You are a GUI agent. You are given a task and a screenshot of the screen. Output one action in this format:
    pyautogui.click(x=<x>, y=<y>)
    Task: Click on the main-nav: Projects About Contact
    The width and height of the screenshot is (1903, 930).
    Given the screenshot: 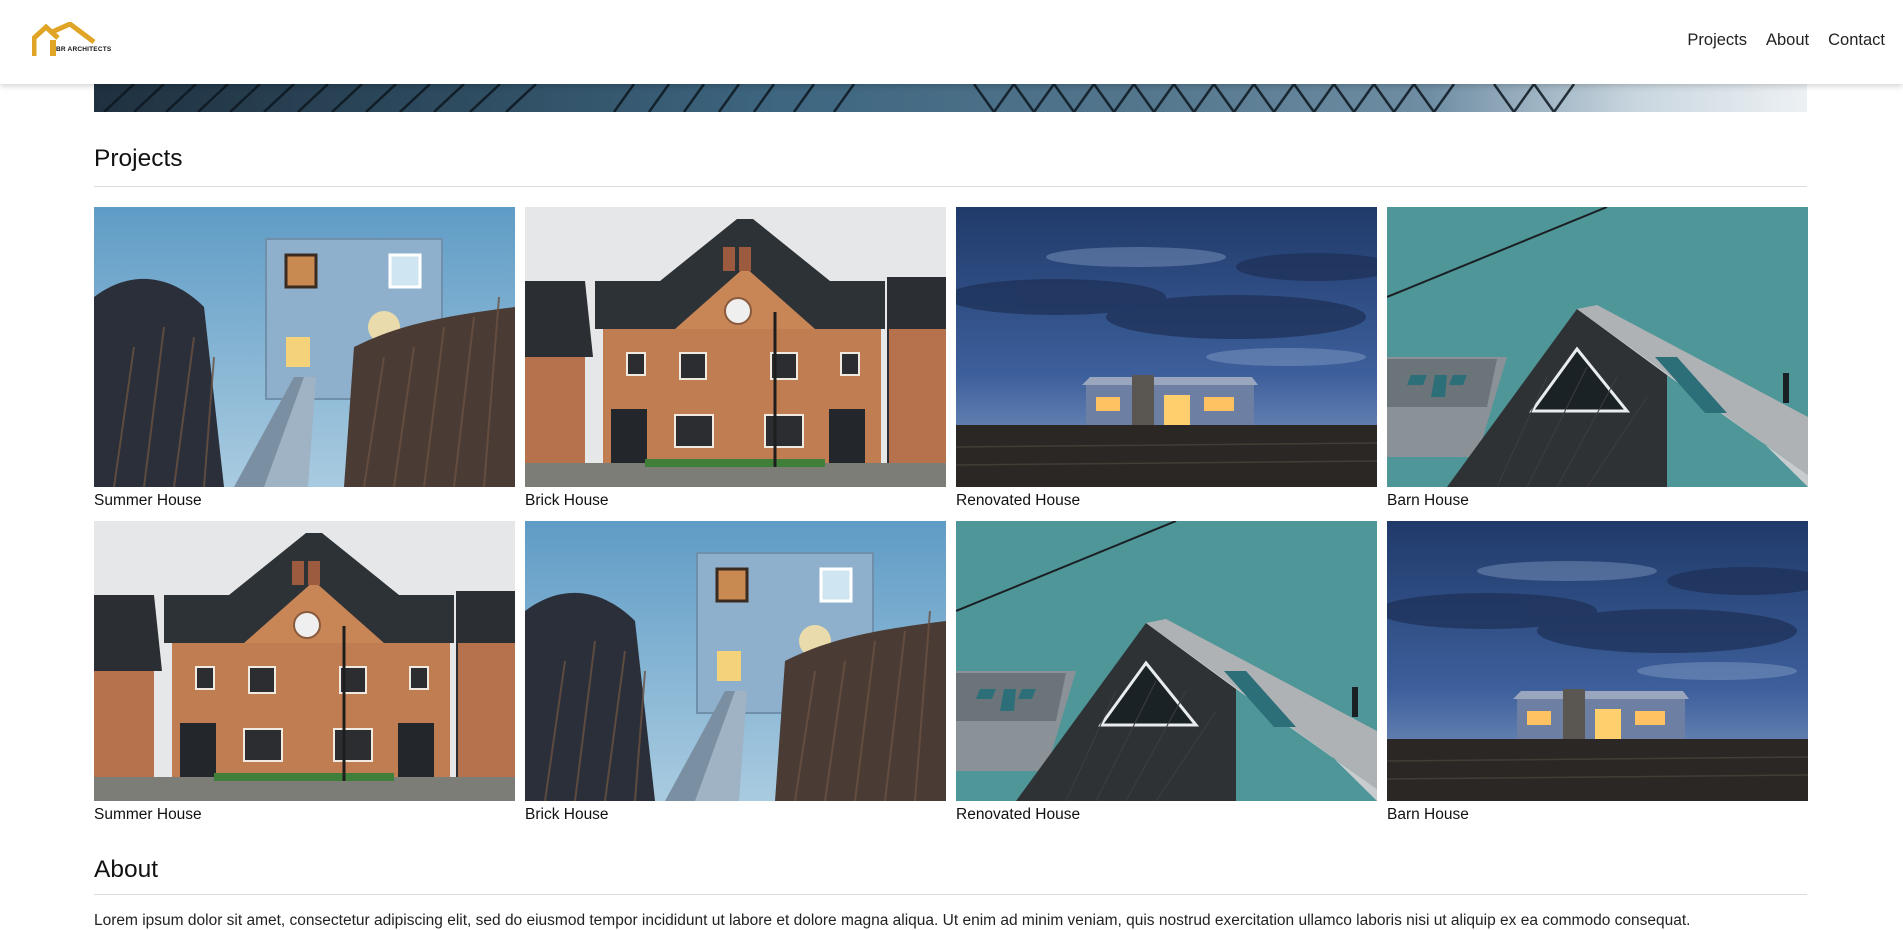 What is the action you would take?
    pyautogui.click(x=1786, y=40)
    